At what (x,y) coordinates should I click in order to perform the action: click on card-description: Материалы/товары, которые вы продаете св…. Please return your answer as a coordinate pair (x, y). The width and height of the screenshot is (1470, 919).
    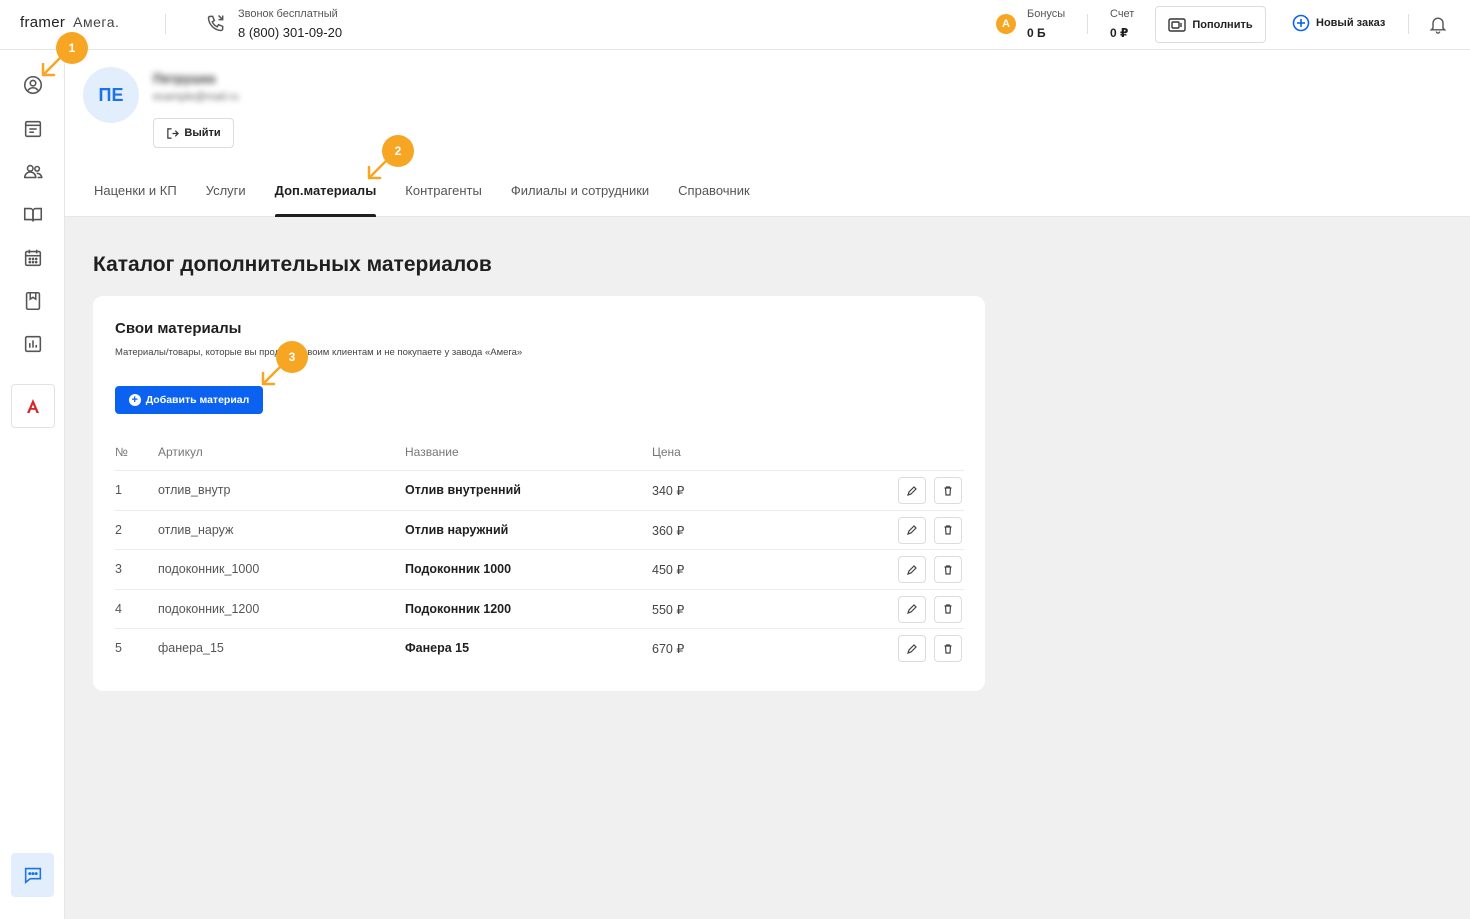
    Looking at the image, I should click on (319, 352).